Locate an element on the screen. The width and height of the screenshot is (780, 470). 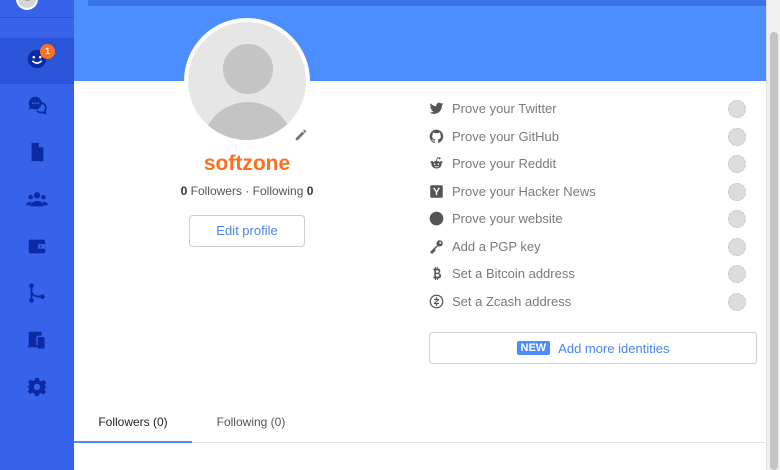
devices-icon is located at coordinates (37, 342).